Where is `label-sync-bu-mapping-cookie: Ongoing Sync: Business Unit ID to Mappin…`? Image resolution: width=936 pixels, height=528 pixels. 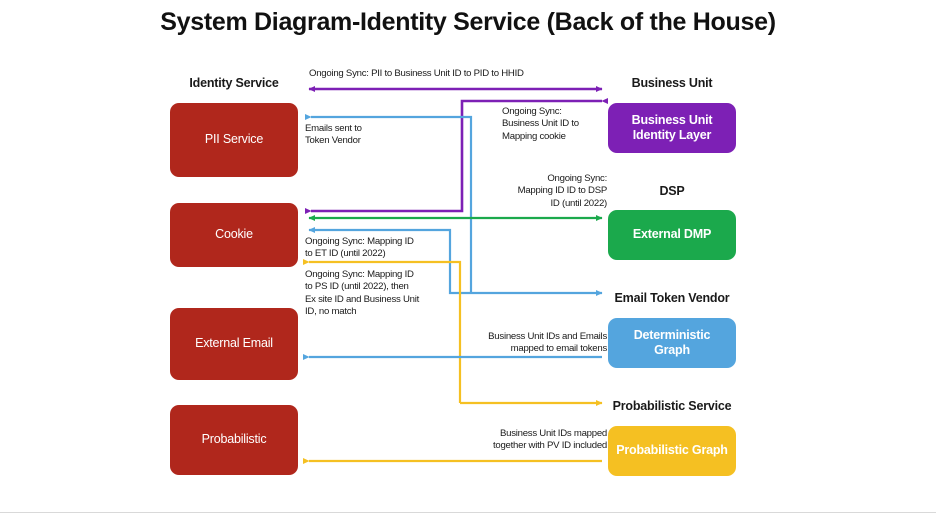
label-sync-bu-mapping-cookie: Ongoing Sync: Business Unit ID to Mappin… is located at coordinates (540, 124).